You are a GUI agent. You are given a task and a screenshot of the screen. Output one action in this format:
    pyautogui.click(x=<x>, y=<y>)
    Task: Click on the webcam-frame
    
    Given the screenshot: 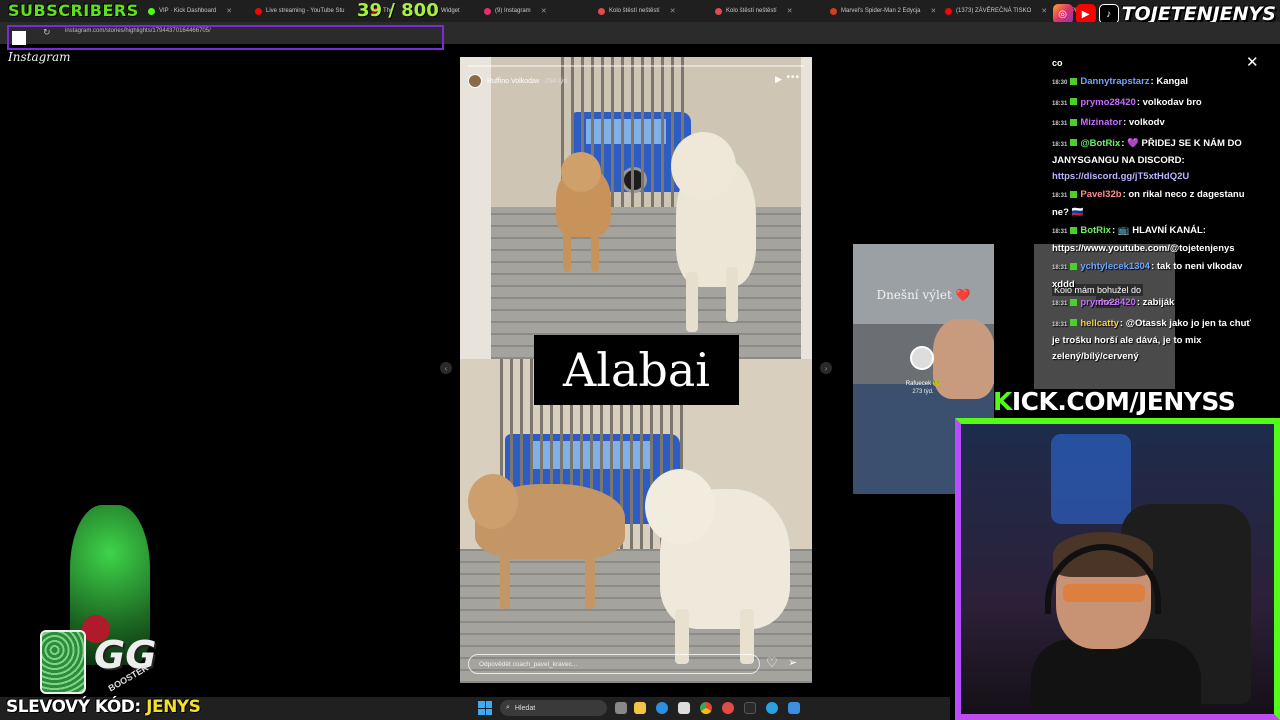 What is the action you would take?
    pyautogui.click(x=1117, y=569)
    